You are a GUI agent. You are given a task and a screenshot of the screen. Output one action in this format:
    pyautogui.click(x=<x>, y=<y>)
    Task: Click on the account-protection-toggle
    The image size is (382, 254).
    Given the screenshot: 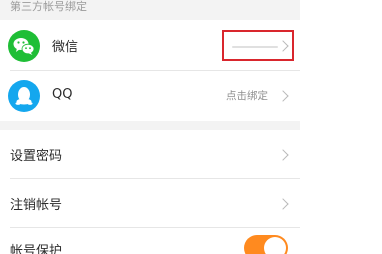 What is the action you would take?
    pyautogui.click(x=266, y=244)
    